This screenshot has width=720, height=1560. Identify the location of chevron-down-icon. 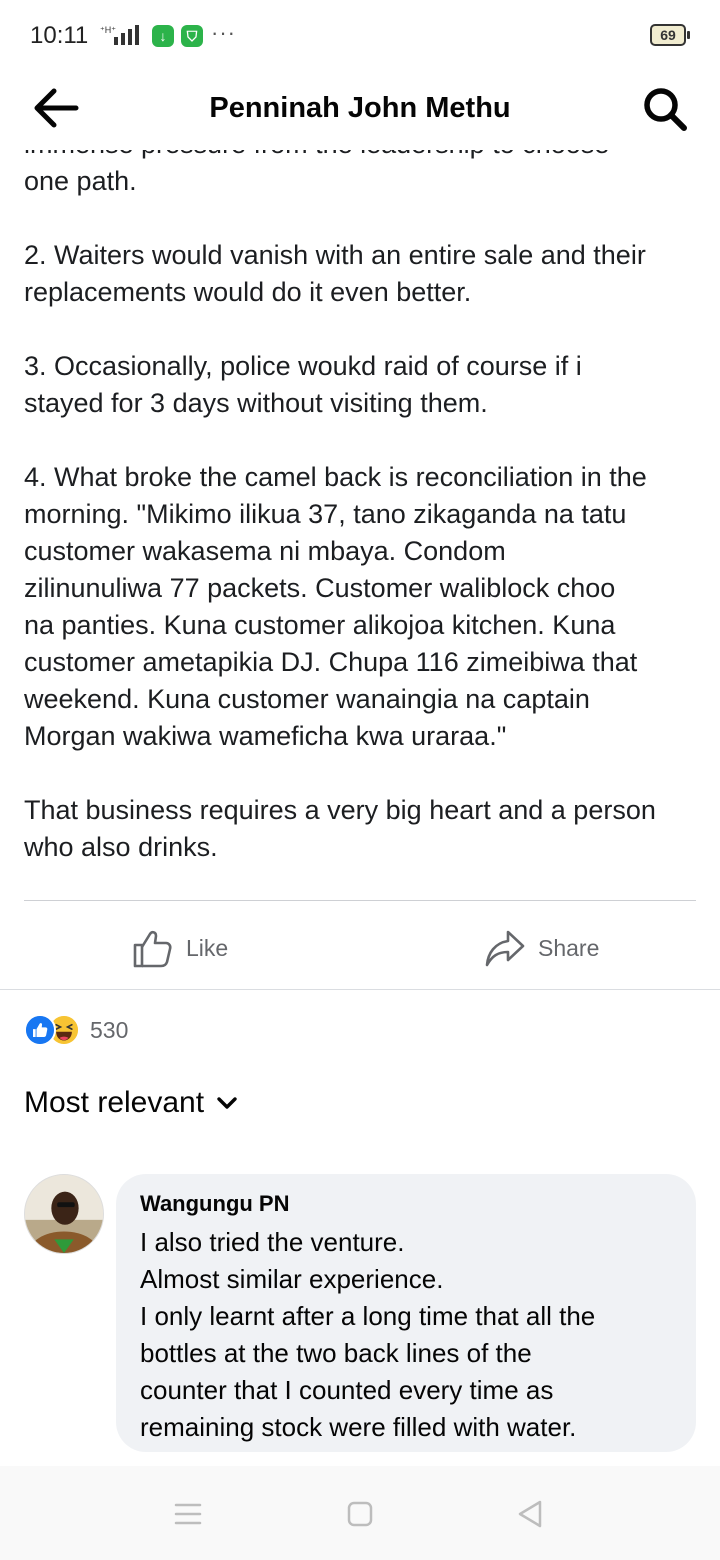
(227, 1103).